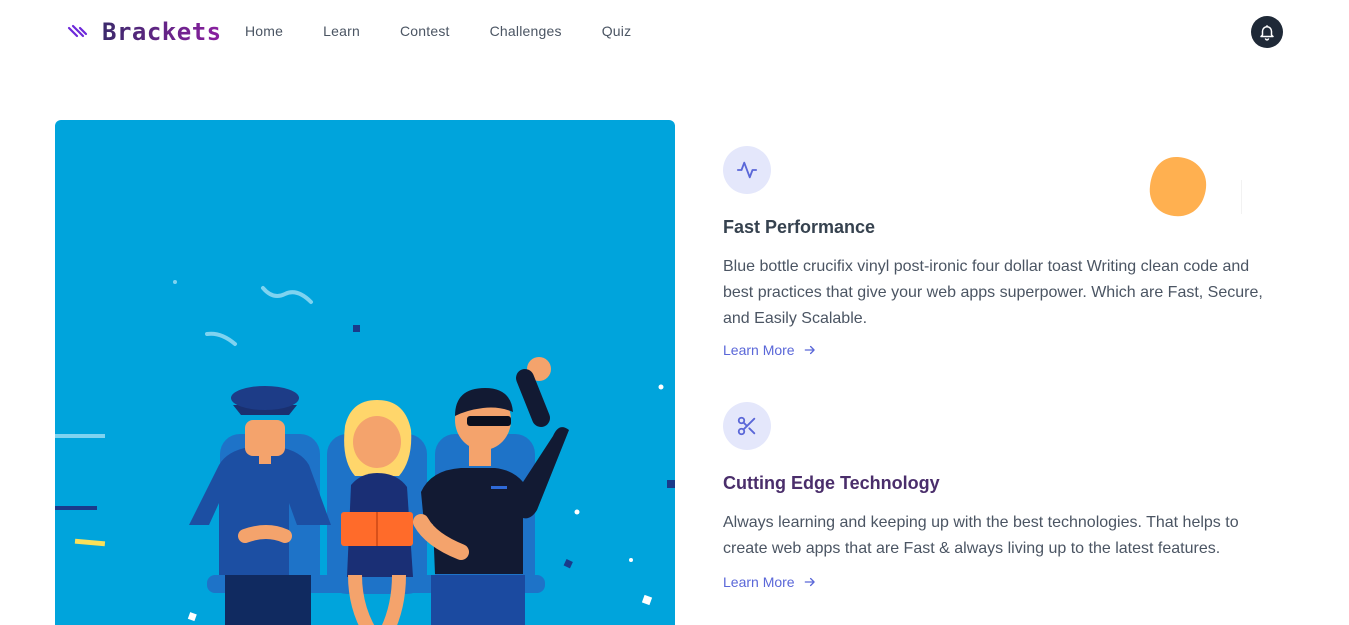  I want to click on notifications-button, so click(1267, 32).